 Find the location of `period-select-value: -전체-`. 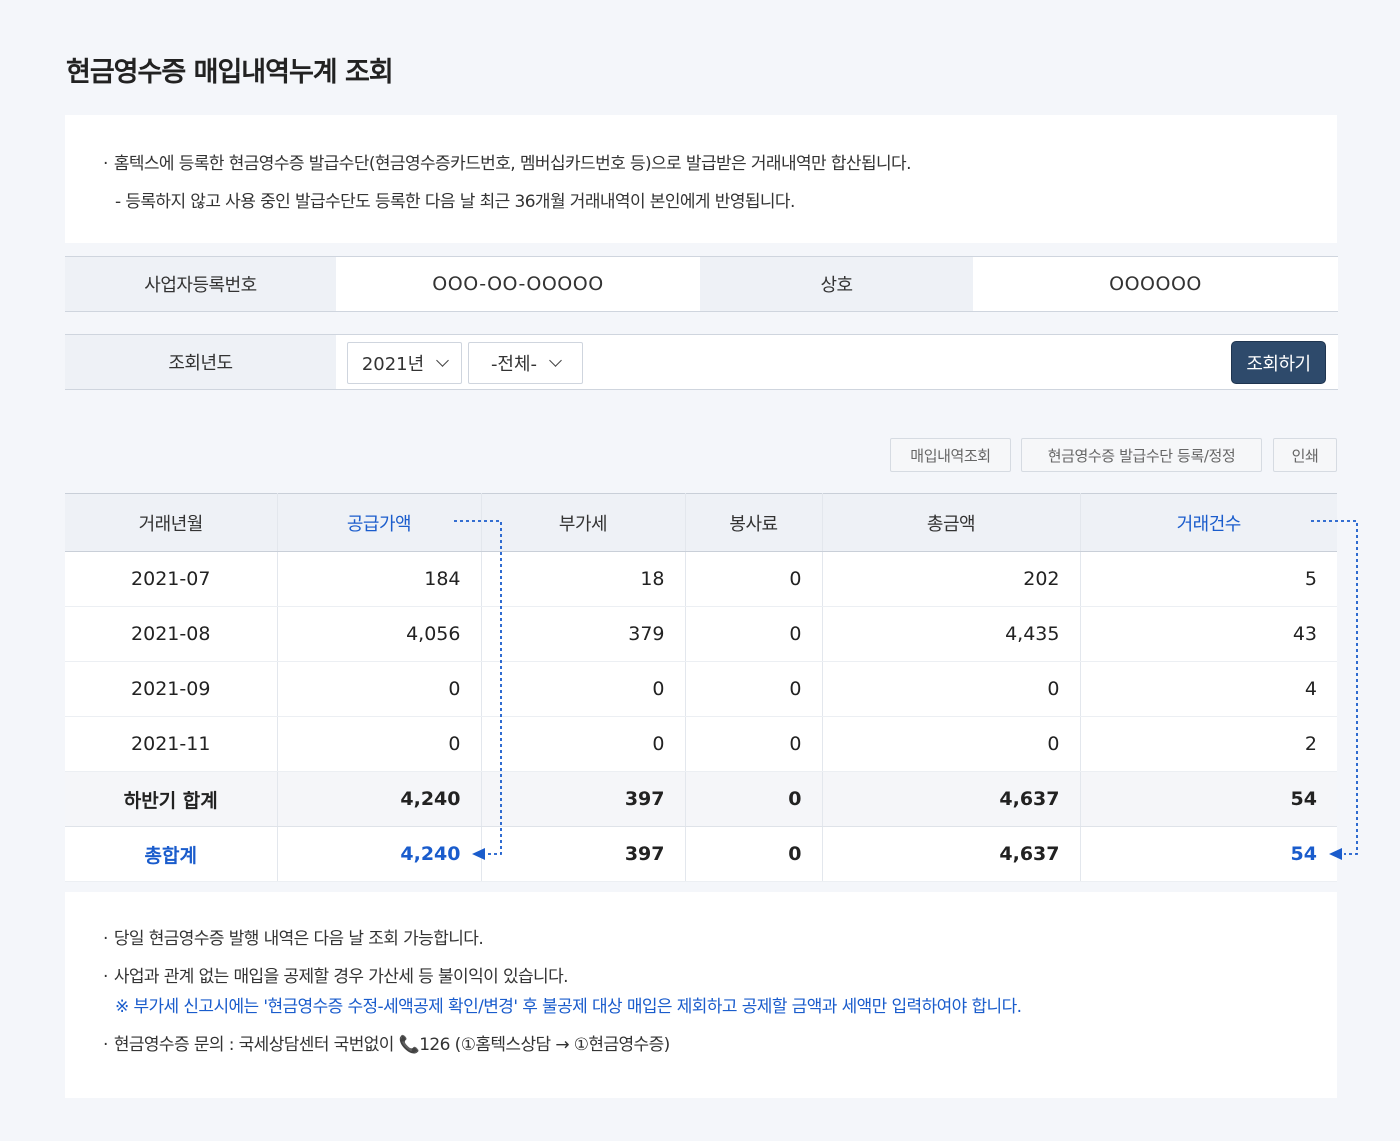

period-select-value: -전체- is located at coordinates (514, 364).